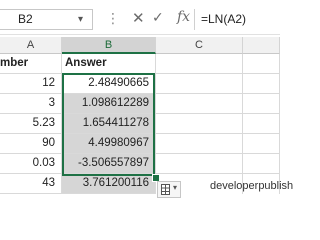 This screenshot has width=320, height=240. I want to click on cell-b: 1.654411278, so click(109, 124).